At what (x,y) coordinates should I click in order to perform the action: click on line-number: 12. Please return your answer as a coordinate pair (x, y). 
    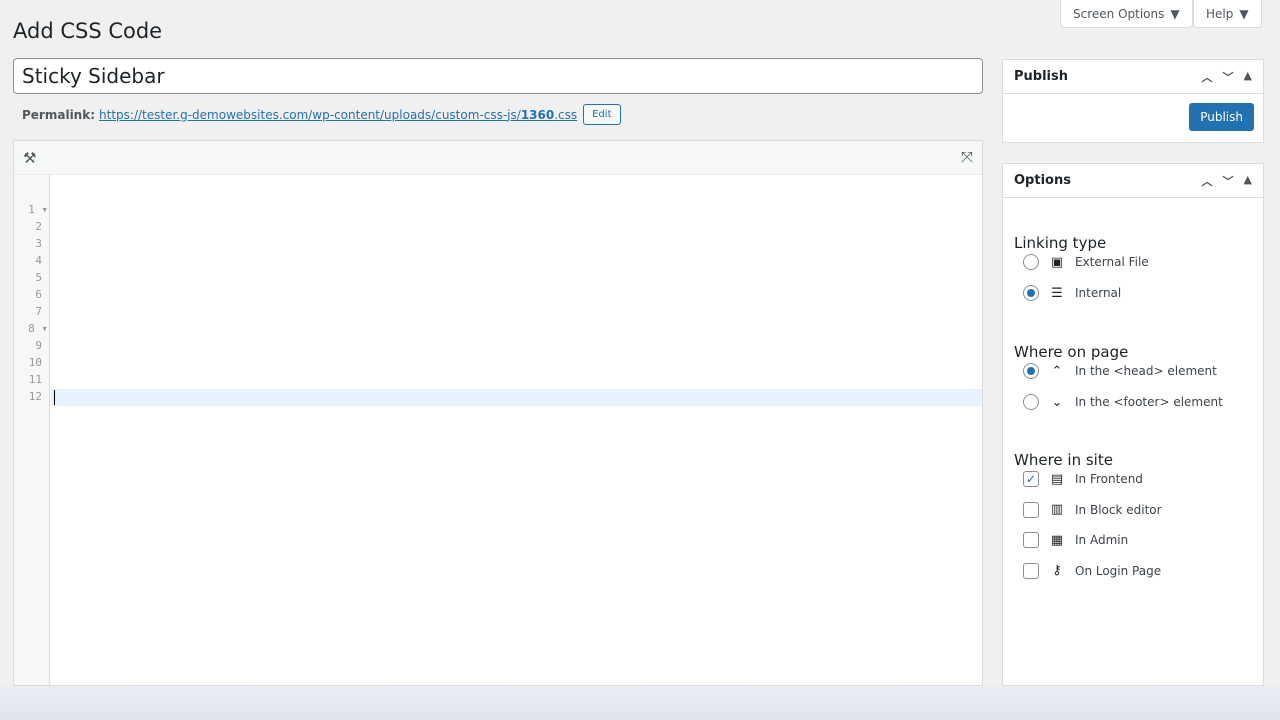
    Looking at the image, I should click on (35, 396).